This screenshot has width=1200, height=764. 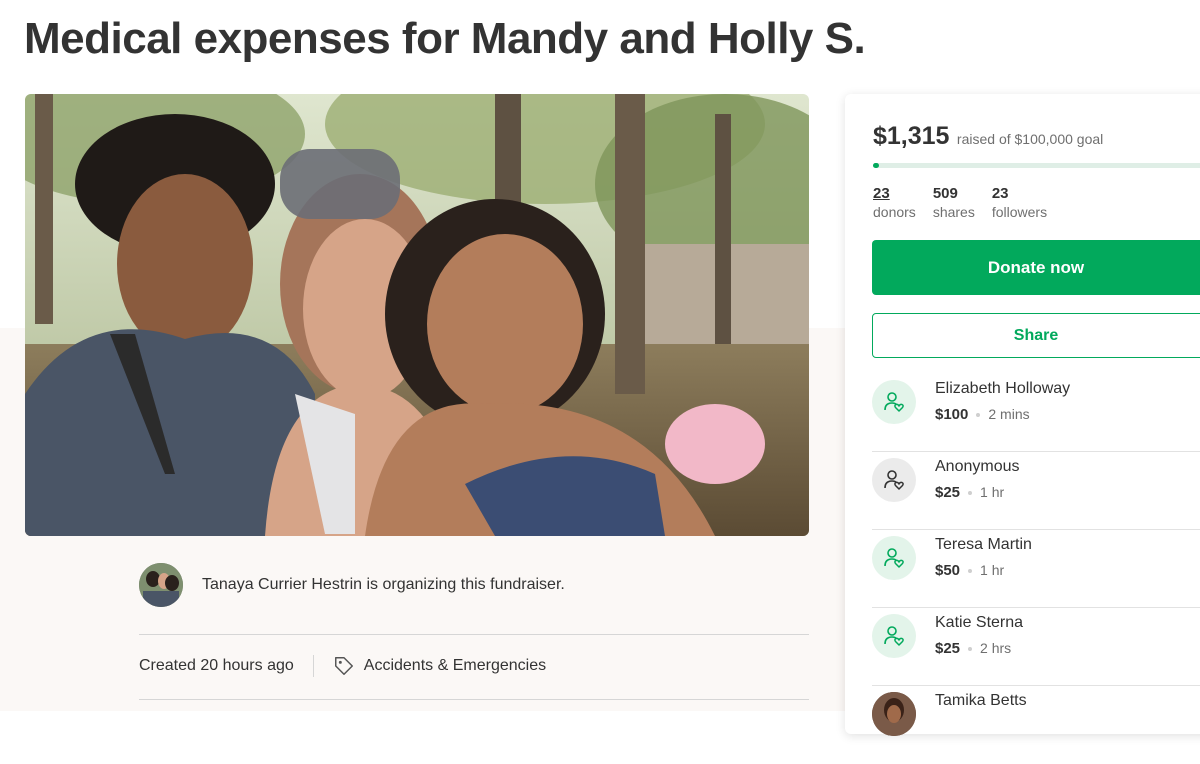 I want to click on meta-separator, so click(x=313, y=666).